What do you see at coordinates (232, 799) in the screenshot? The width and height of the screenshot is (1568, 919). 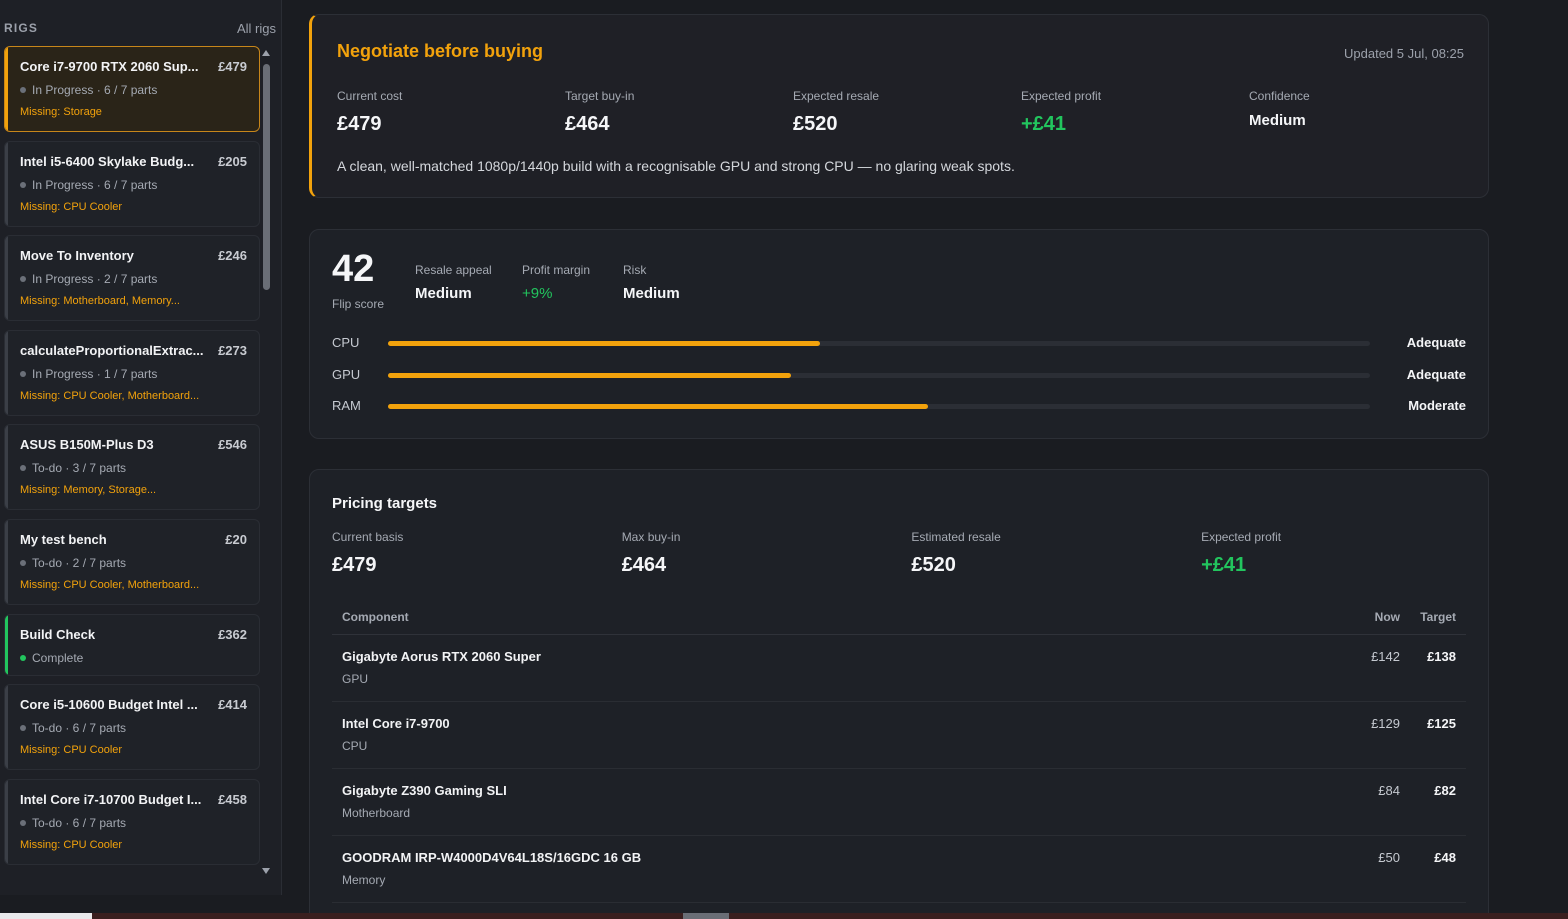 I see `rig-price: £458` at bounding box center [232, 799].